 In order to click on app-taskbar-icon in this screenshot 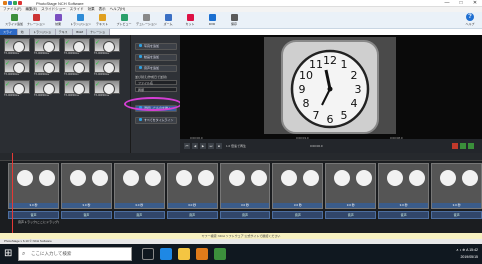, I will do `click(220, 254)`.